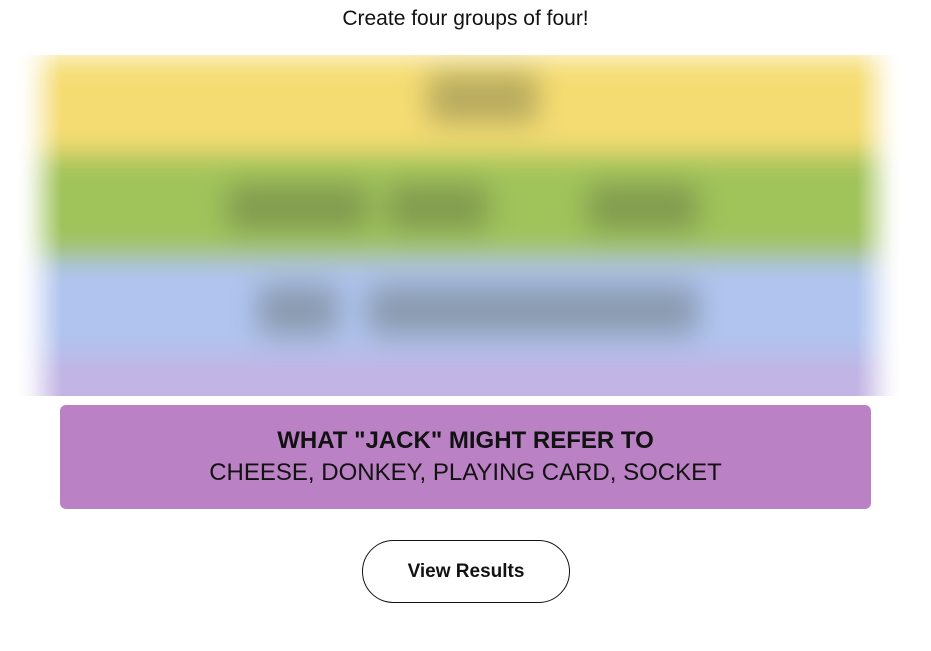 The image size is (931, 651). I want to click on solved-group-title: WHAT "JACK" MIGHT REFER TO, so click(465, 440).